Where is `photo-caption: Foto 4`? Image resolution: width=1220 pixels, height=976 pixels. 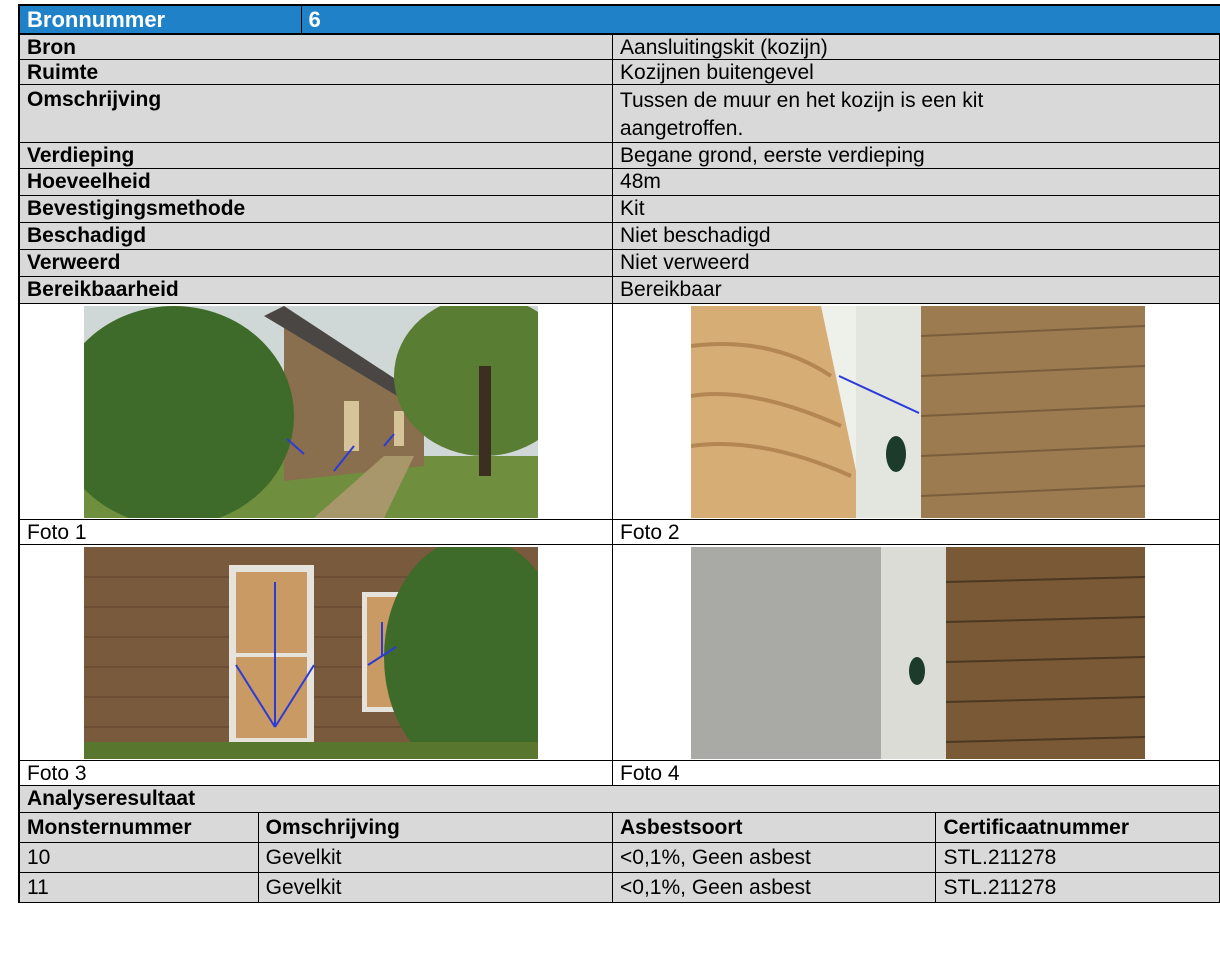 photo-caption: Foto 4 is located at coordinates (916, 773).